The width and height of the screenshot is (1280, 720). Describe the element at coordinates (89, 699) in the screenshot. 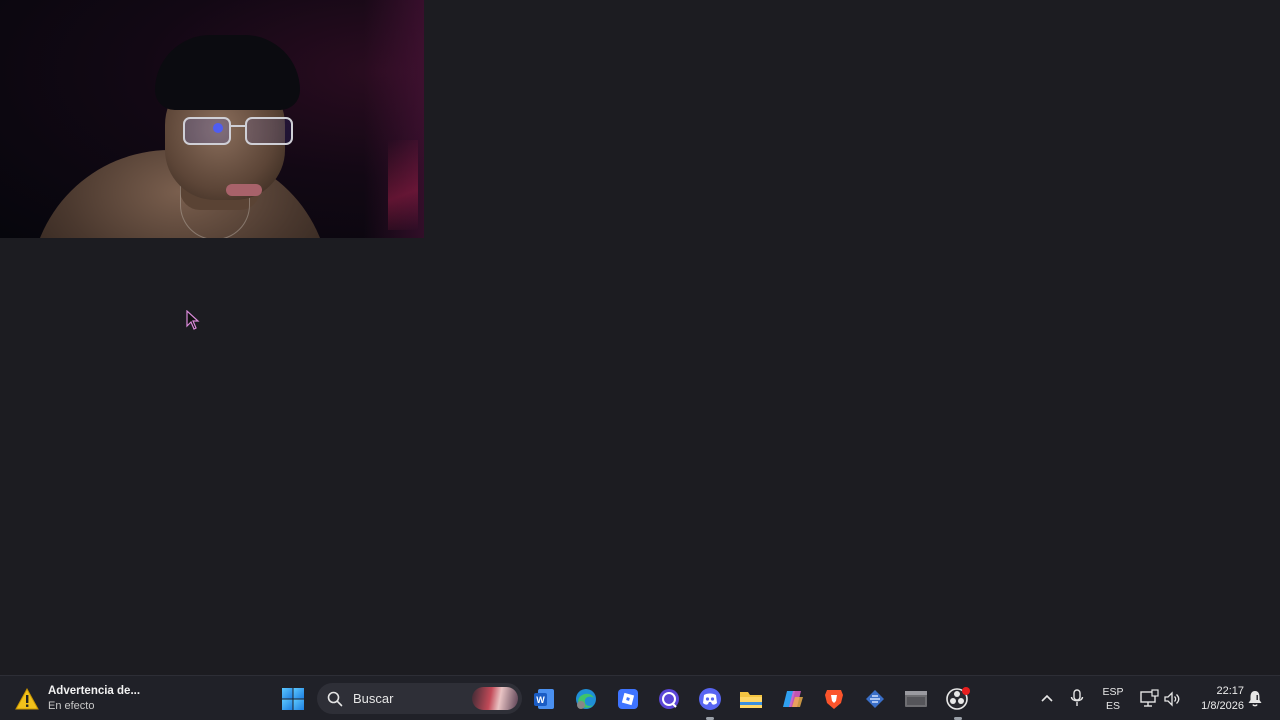

I see `weather-widget: Advertencia de... En efecto` at that location.